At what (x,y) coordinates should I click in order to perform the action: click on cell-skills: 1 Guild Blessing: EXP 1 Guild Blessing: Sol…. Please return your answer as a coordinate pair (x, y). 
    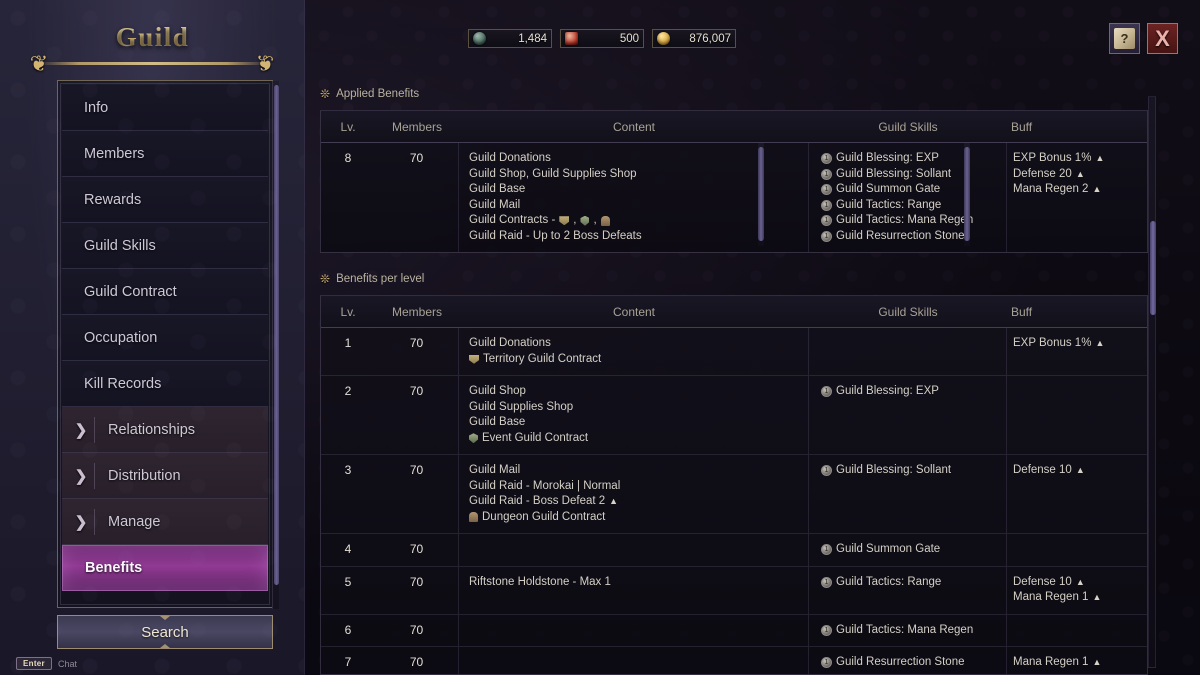
    Looking at the image, I should click on (908, 197).